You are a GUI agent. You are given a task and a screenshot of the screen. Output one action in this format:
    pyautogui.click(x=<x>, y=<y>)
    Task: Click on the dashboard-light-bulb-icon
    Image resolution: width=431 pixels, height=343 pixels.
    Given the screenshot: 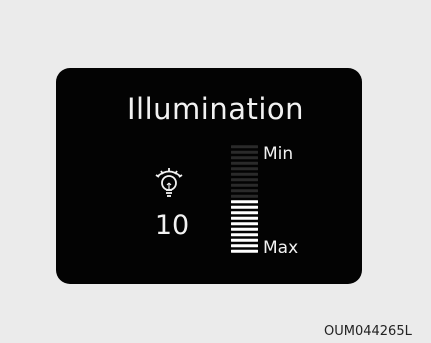 What is the action you would take?
    pyautogui.click(x=169, y=183)
    